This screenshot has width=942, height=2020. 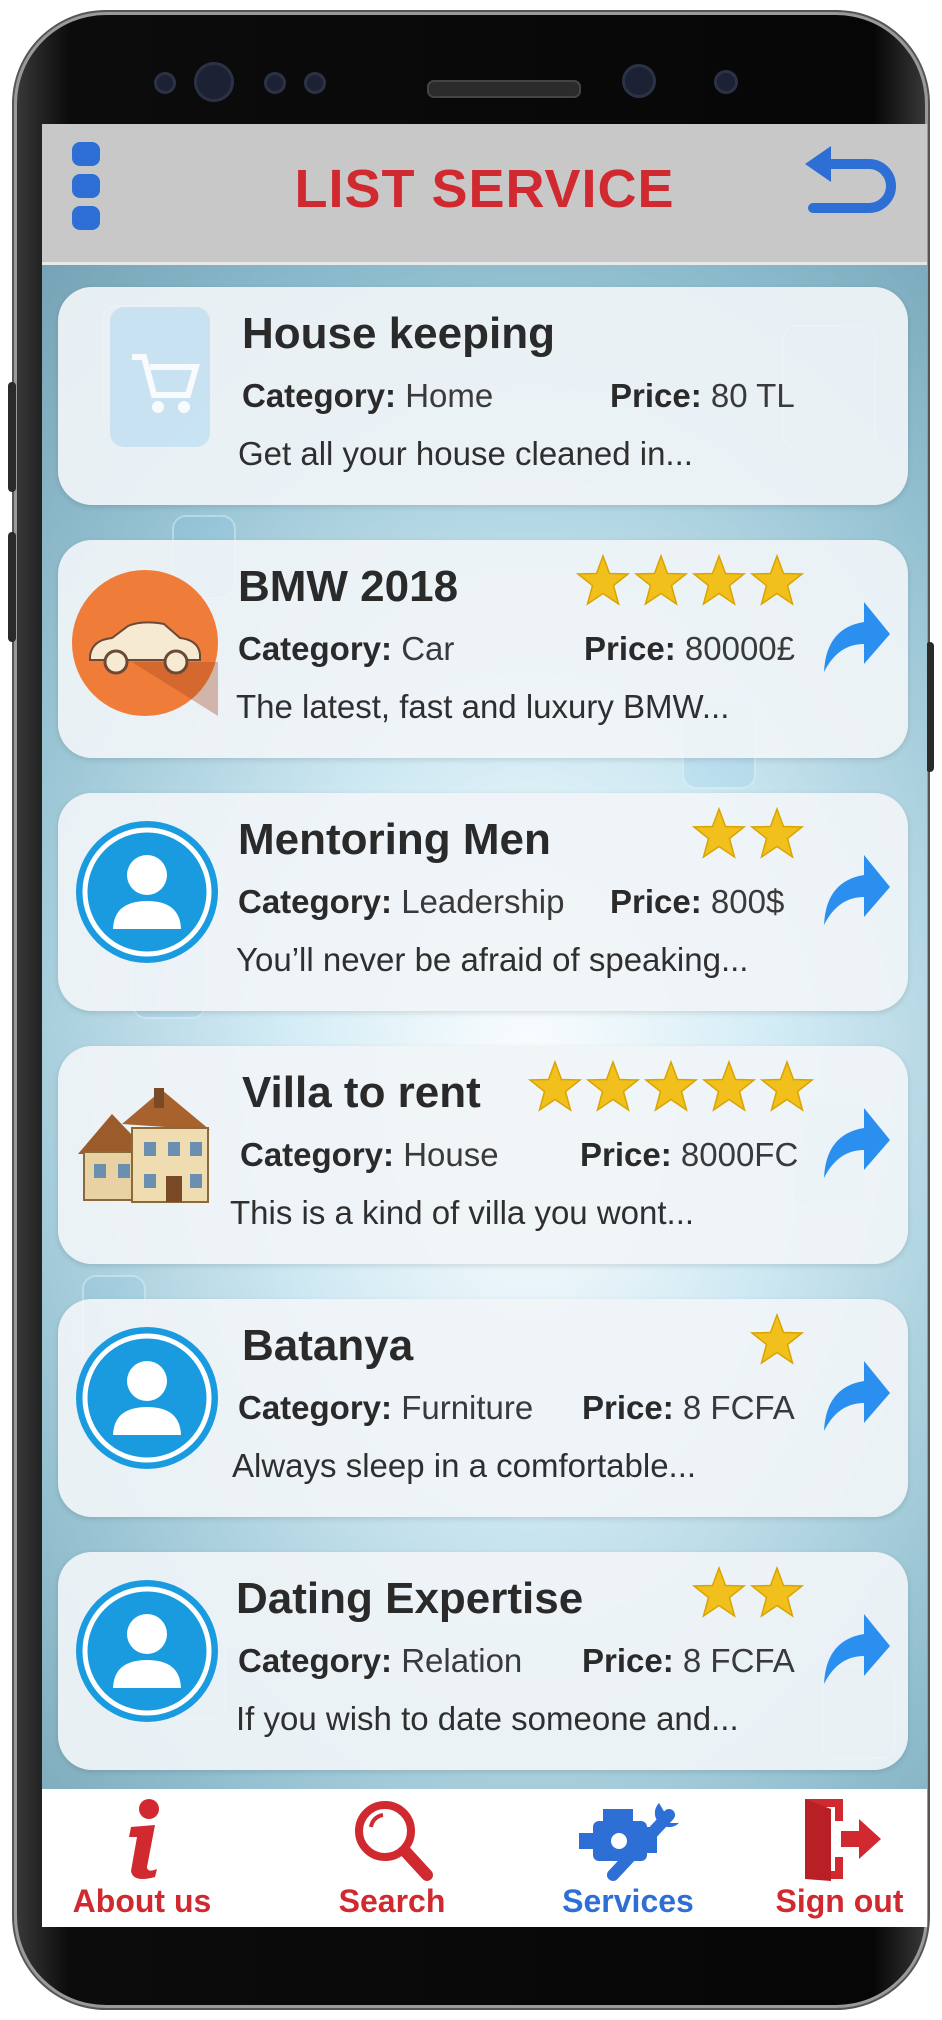 What do you see at coordinates (839, 1901) in the screenshot?
I see `tab-label: Sign out` at bounding box center [839, 1901].